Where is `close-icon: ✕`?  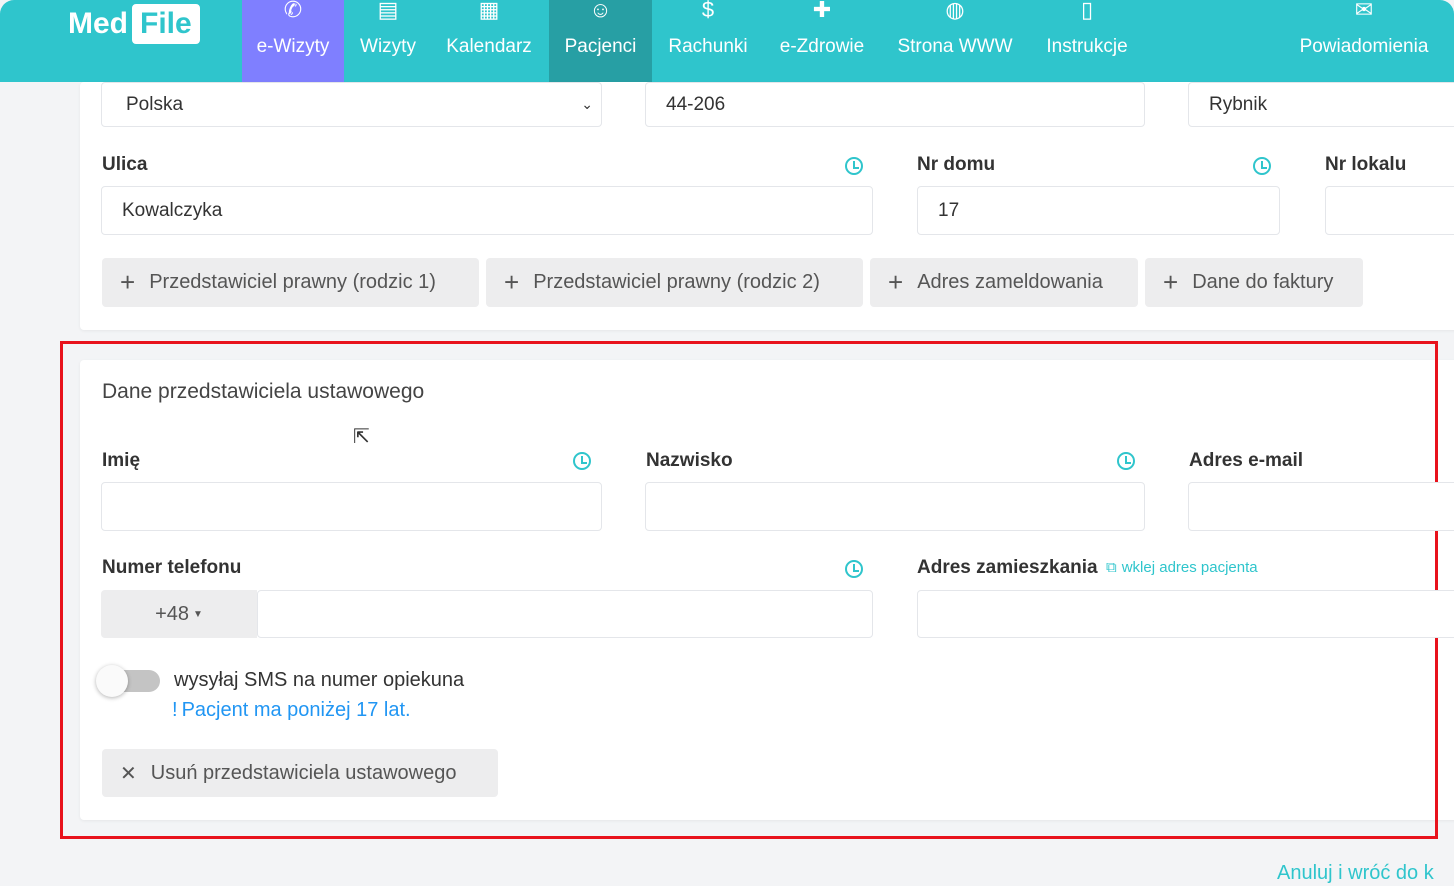
close-icon: ✕ is located at coordinates (128, 773).